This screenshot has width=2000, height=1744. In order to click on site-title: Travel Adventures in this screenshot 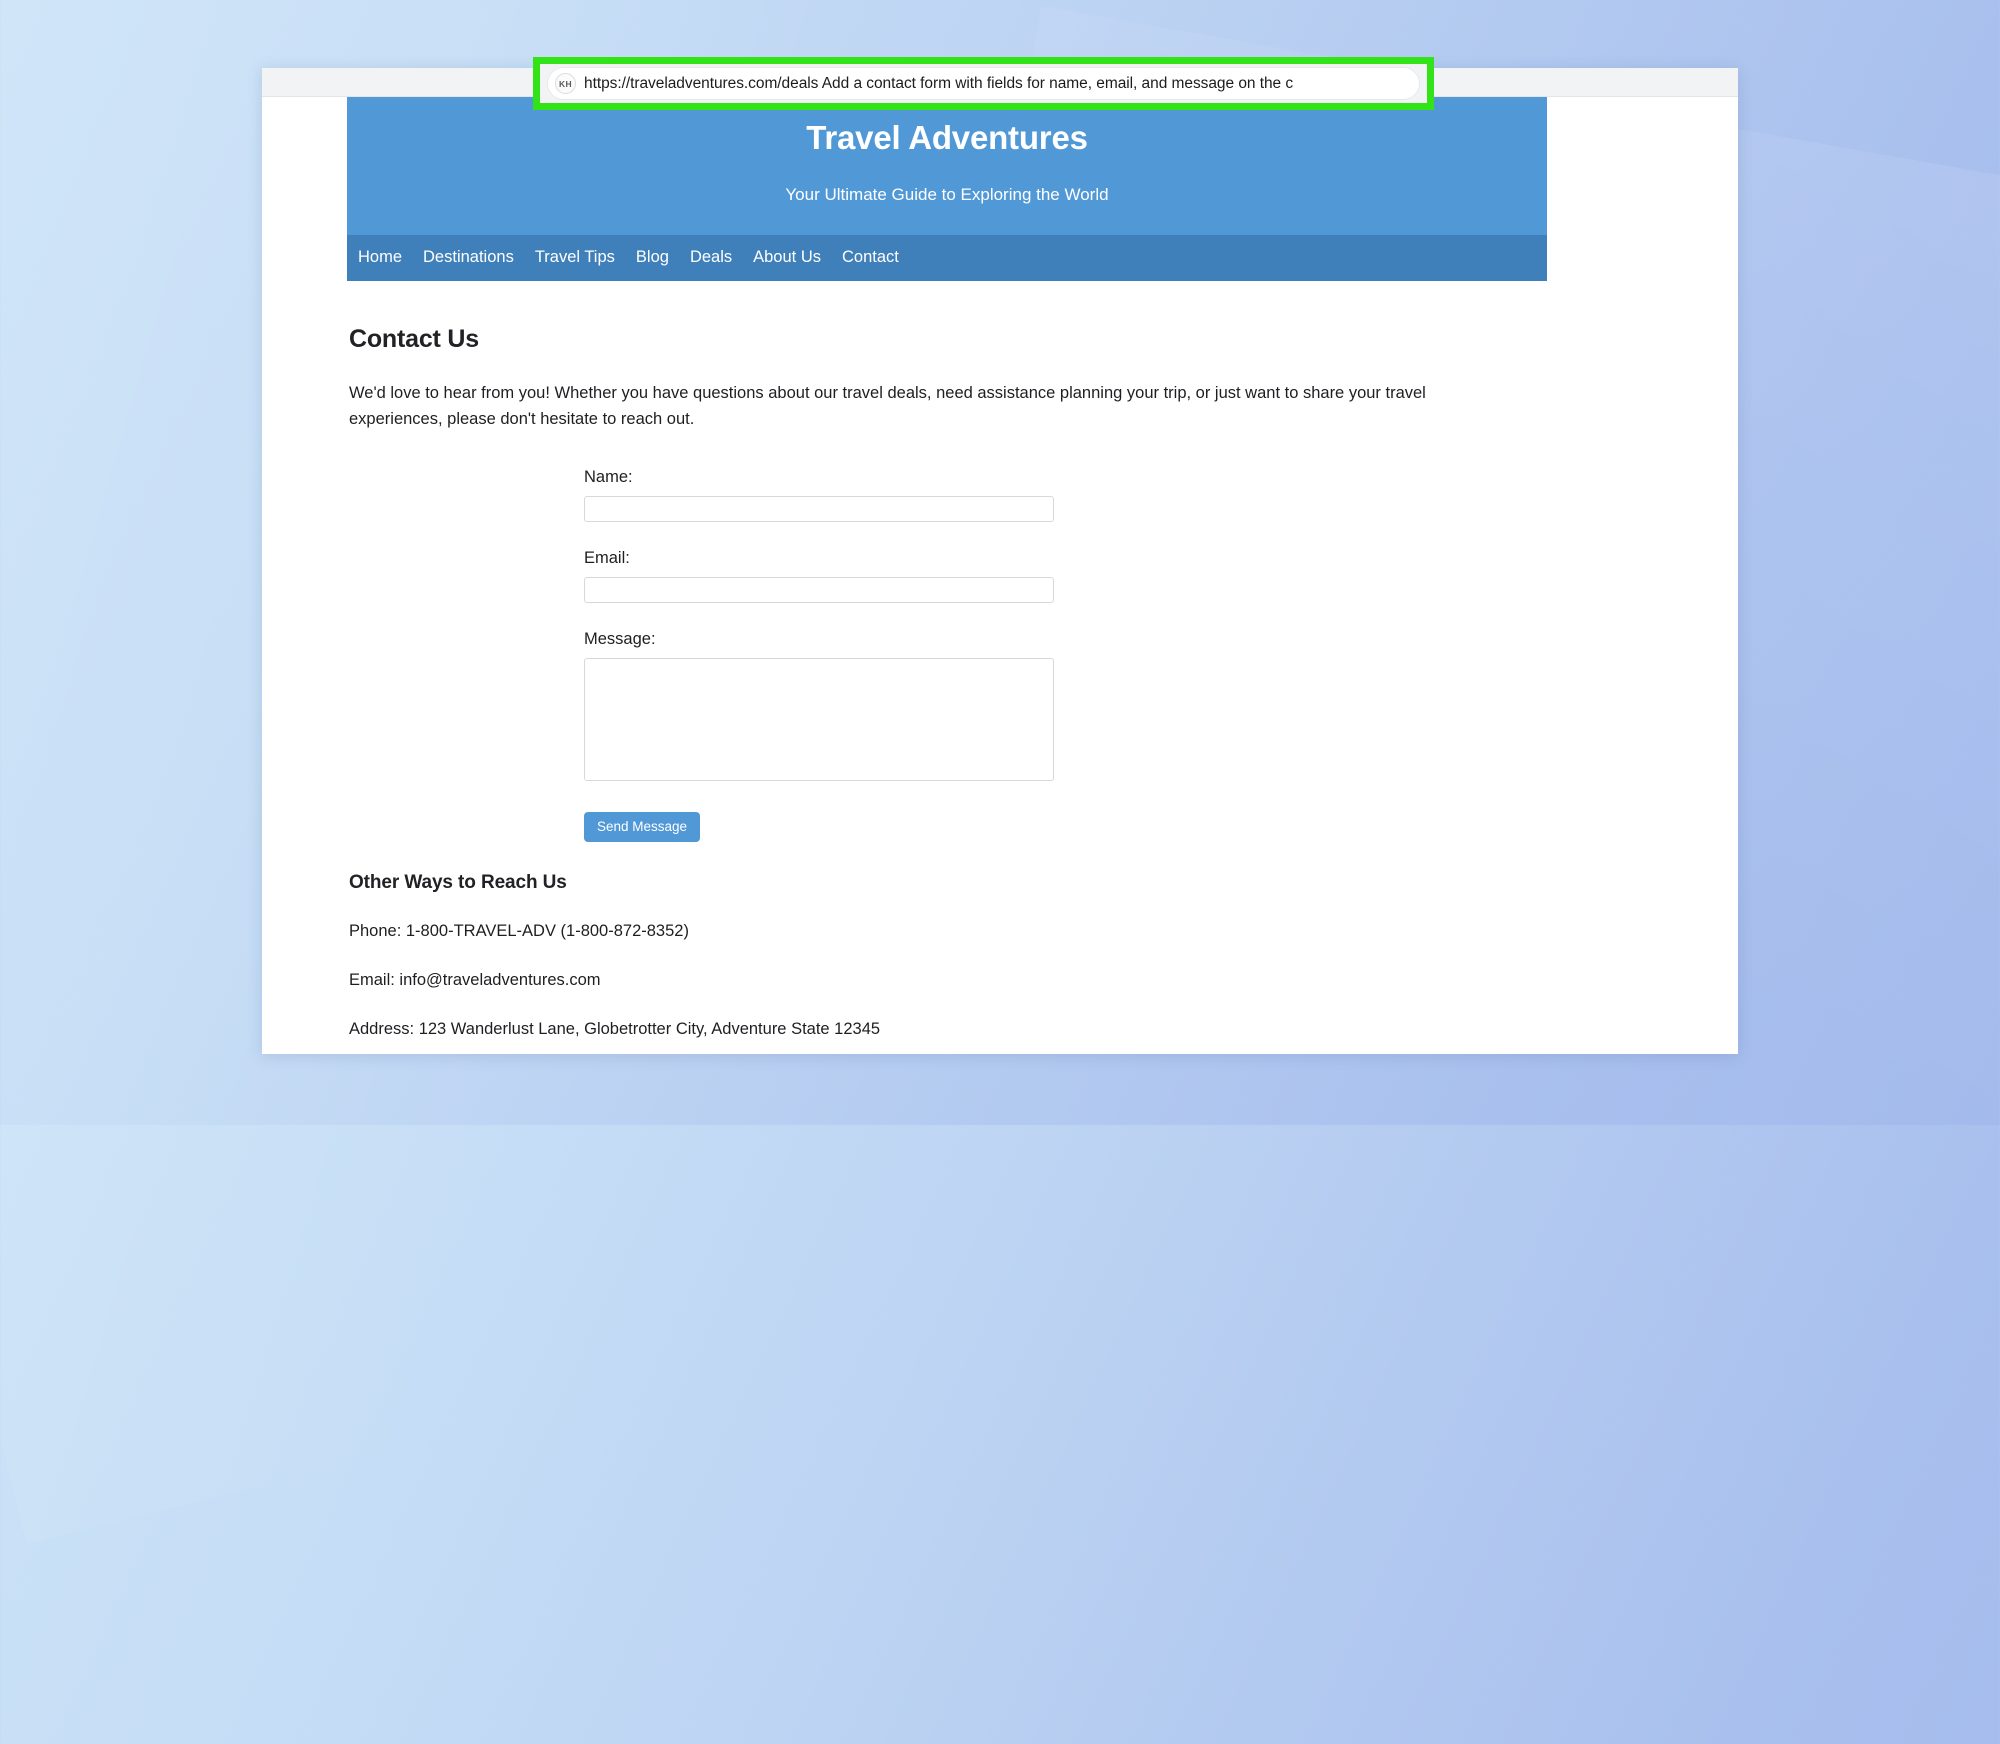, I will do `click(947, 137)`.